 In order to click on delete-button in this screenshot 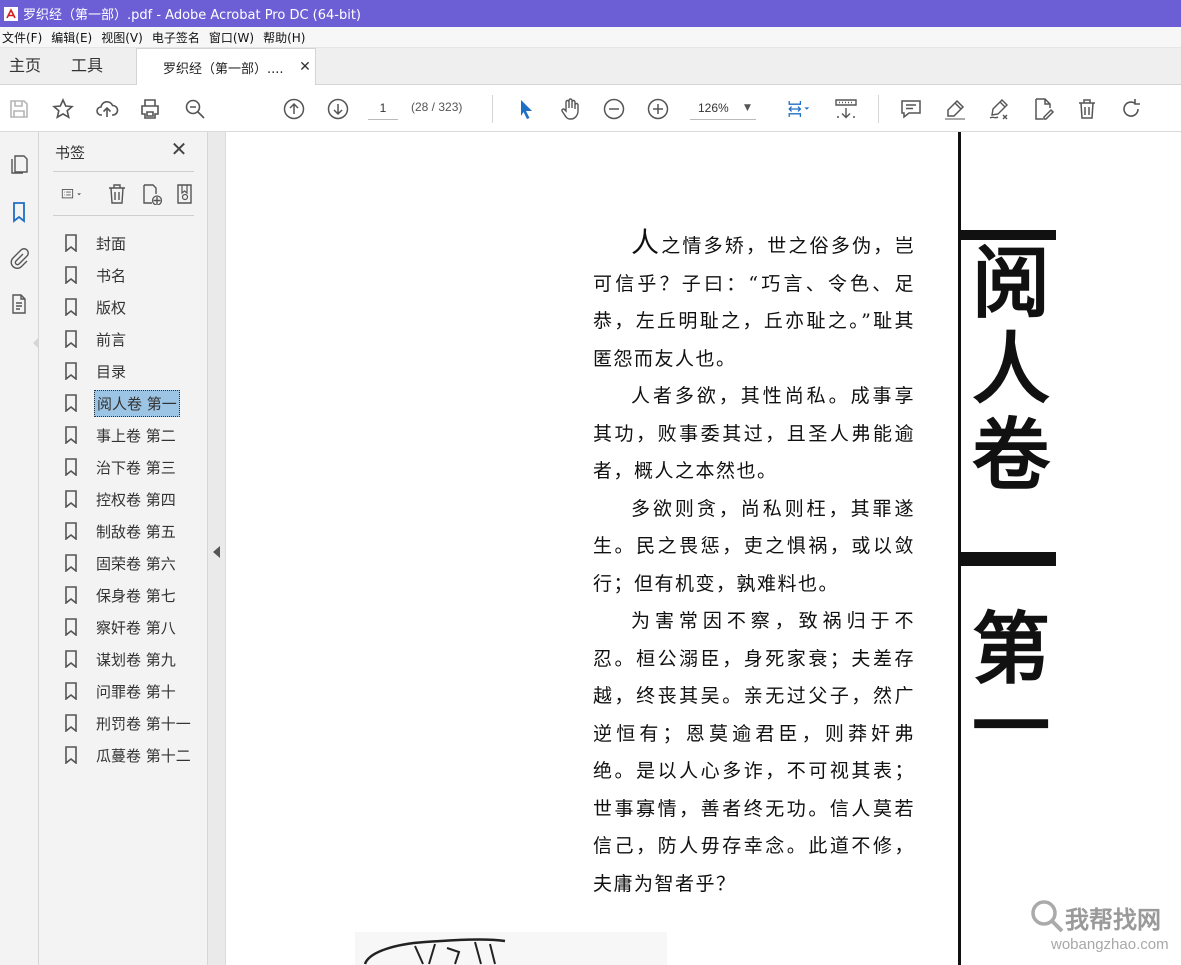, I will do `click(1087, 109)`.